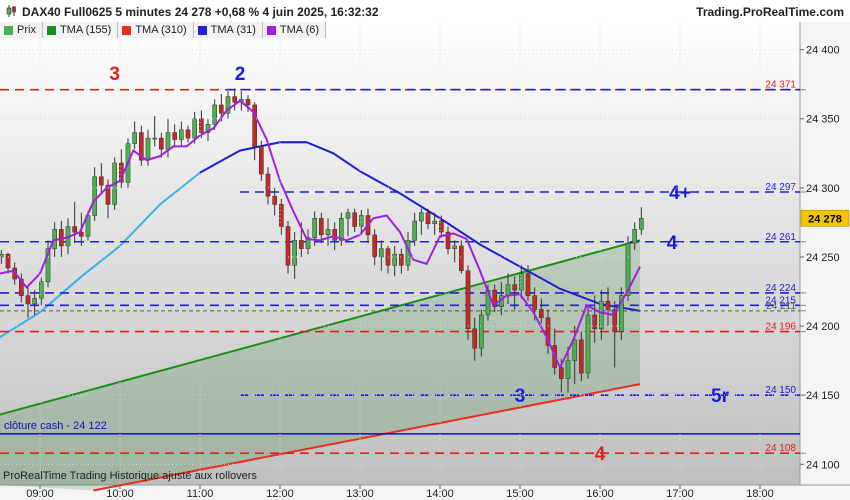 The width and height of the screenshot is (850, 500). What do you see at coordinates (8, 30) in the screenshot?
I see `legend-swatch-prix` at bounding box center [8, 30].